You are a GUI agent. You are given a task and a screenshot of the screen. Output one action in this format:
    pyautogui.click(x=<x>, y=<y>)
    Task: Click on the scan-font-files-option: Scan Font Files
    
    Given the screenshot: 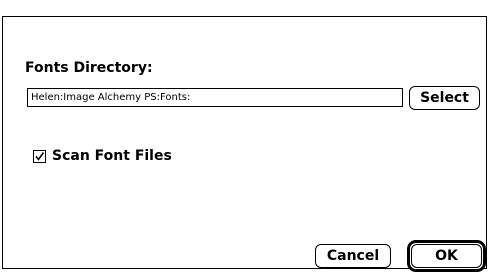 What is the action you would take?
    pyautogui.click(x=102, y=156)
    